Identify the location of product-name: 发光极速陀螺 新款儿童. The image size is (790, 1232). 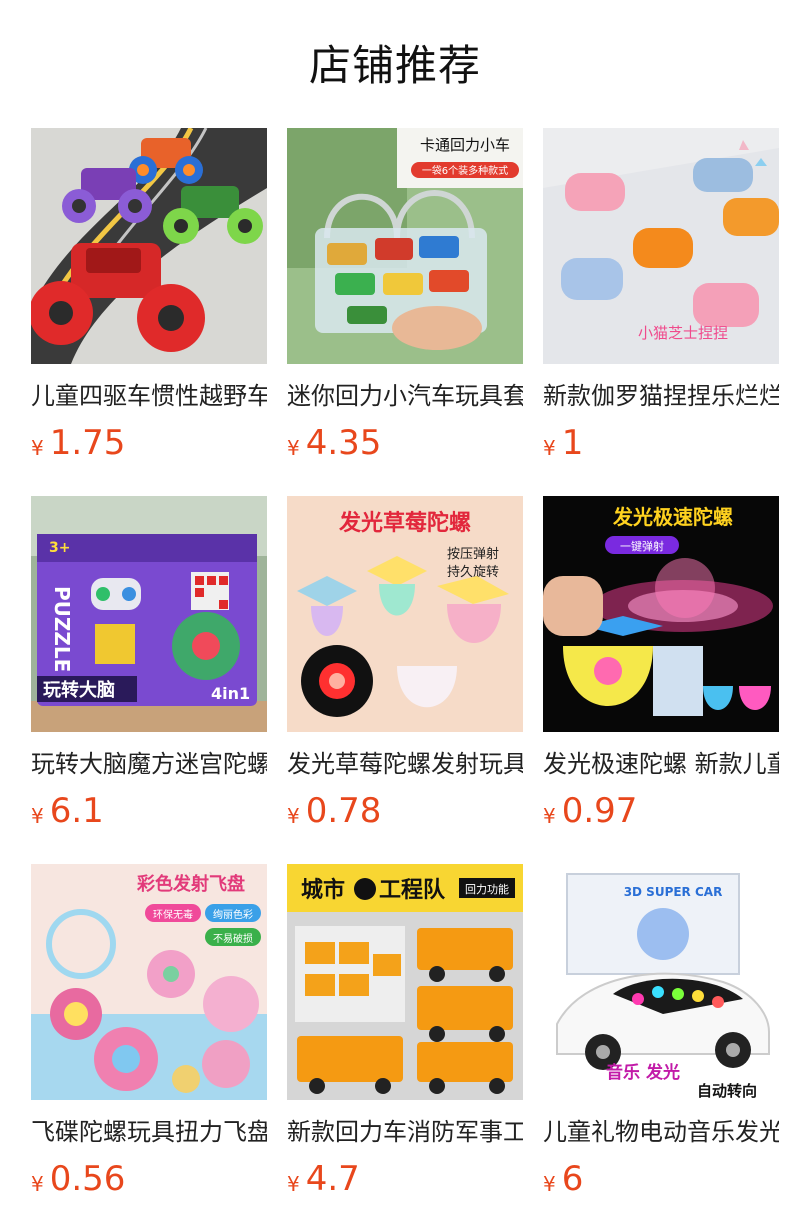
(661, 764).